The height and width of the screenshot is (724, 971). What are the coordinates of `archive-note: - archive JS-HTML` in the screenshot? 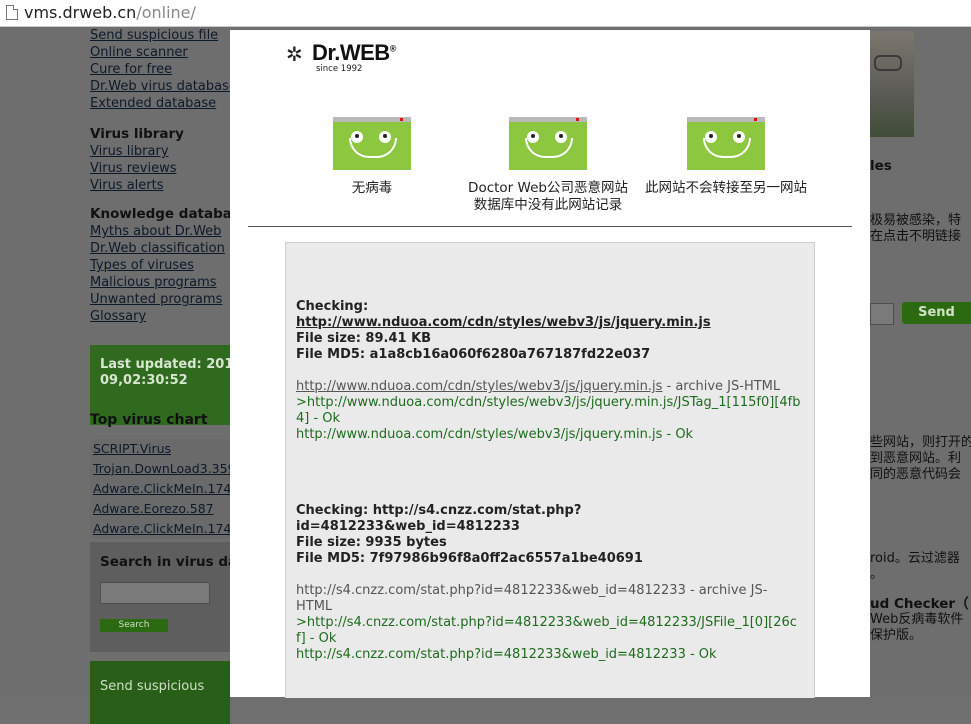 It's located at (721, 386).